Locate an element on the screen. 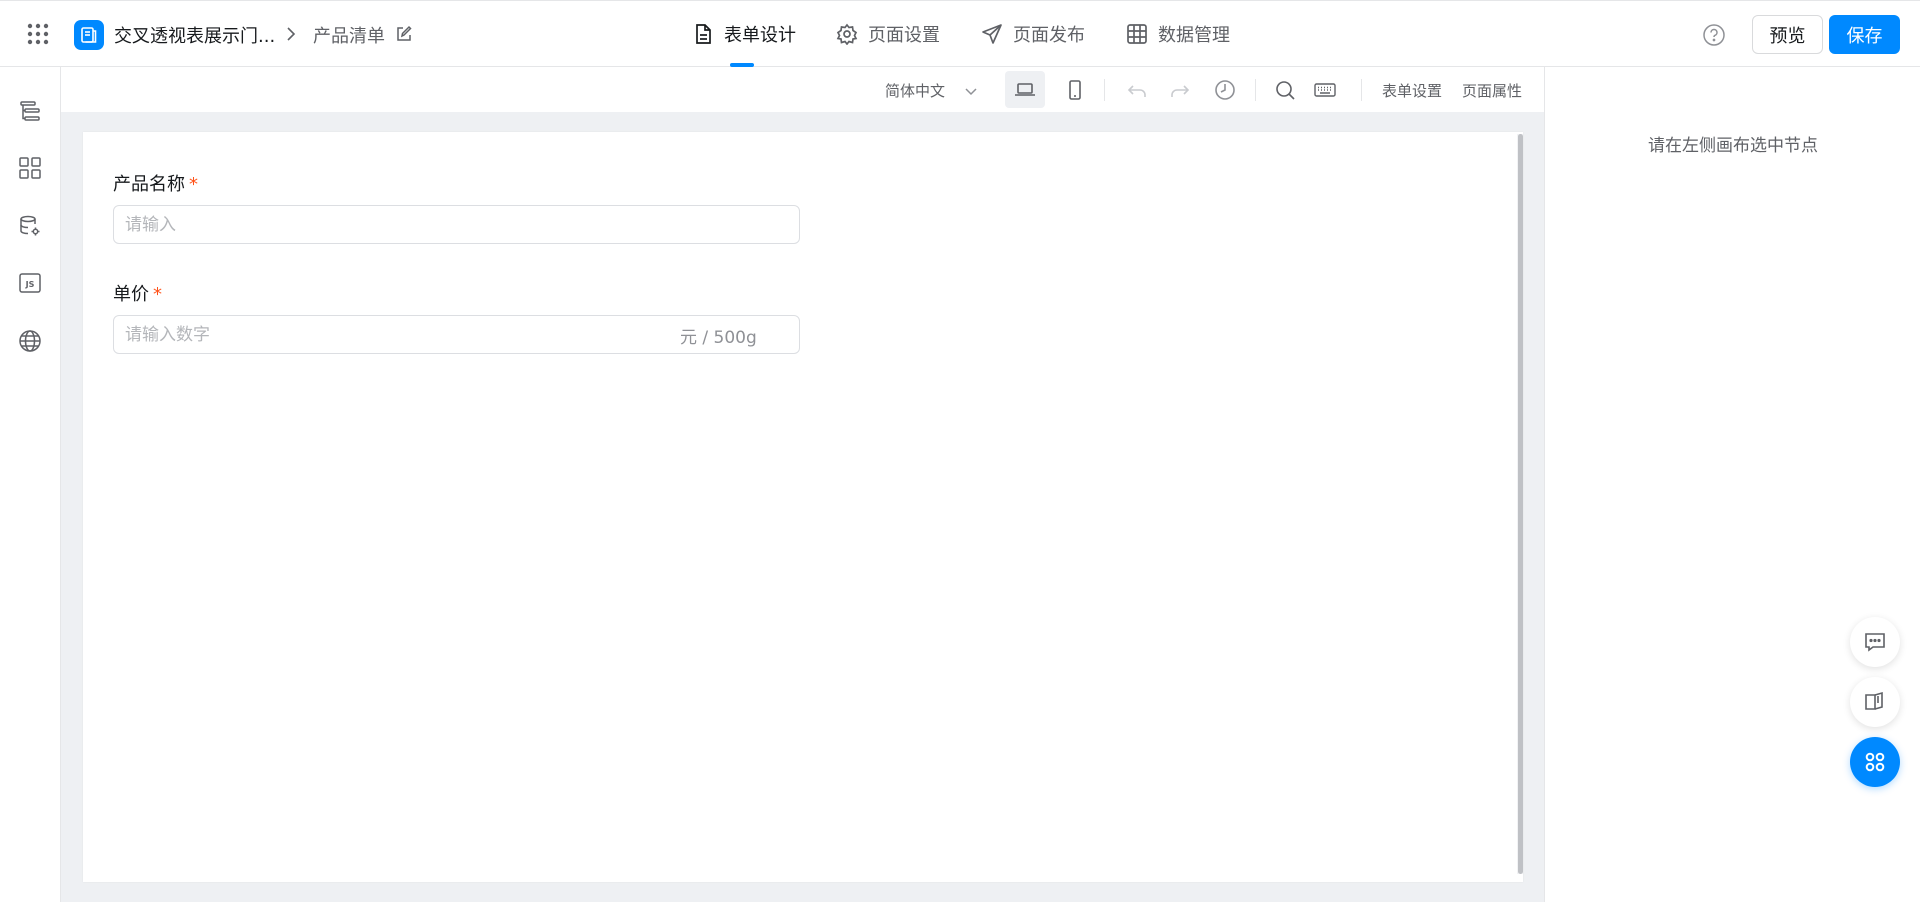  page-properties-link: 页面属性 is located at coordinates (1492, 90).